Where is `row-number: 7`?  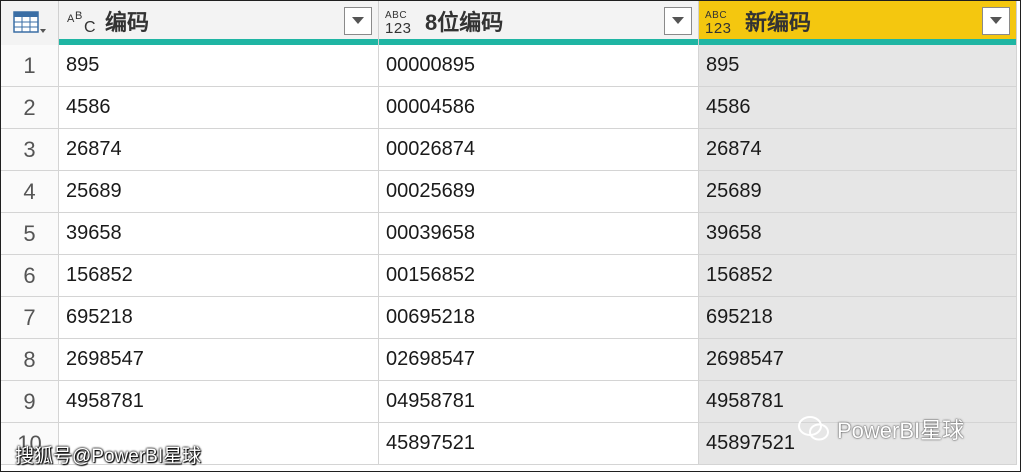
row-number: 7 is located at coordinates (30, 318).